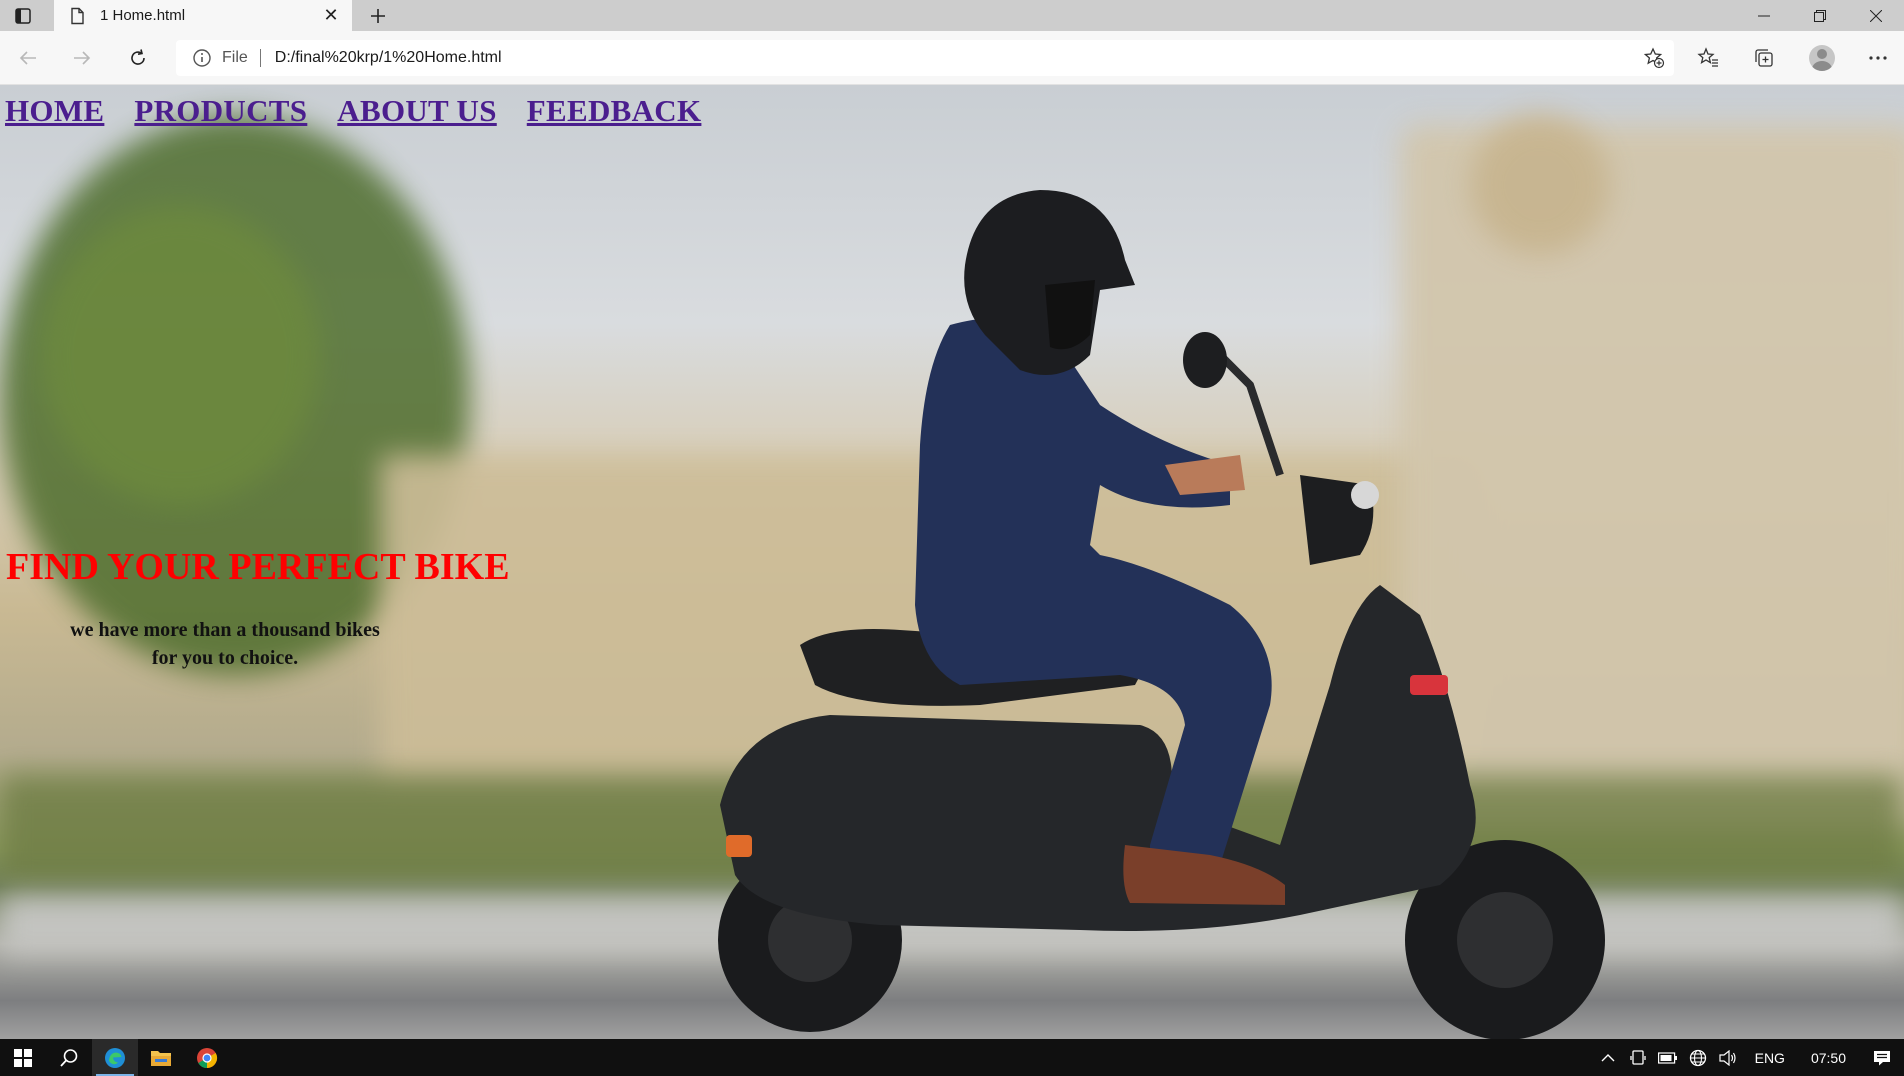  I want to click on browser-tab: 1 Home.html ✕, so click(203, 15).